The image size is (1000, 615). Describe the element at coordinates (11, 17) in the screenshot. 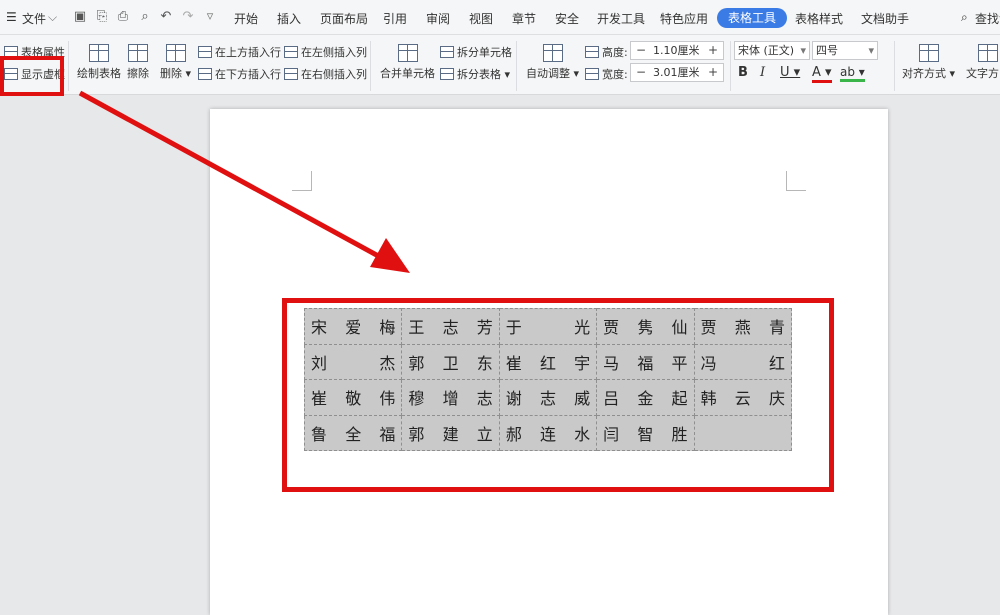

I see `hamburger-icon: ☰` at that location.